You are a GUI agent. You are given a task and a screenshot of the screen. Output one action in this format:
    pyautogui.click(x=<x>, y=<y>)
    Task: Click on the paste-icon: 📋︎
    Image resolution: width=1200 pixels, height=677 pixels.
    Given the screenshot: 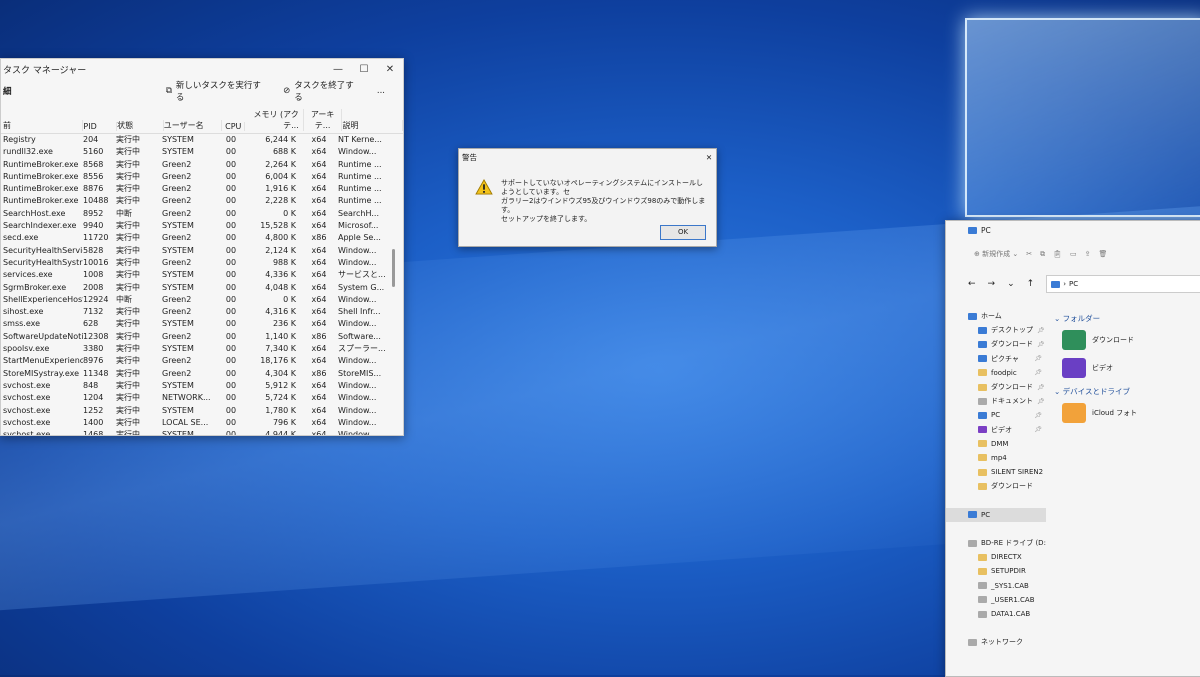 What is the action you would take?
    pyautogui.click(x=1057, y=254)
    